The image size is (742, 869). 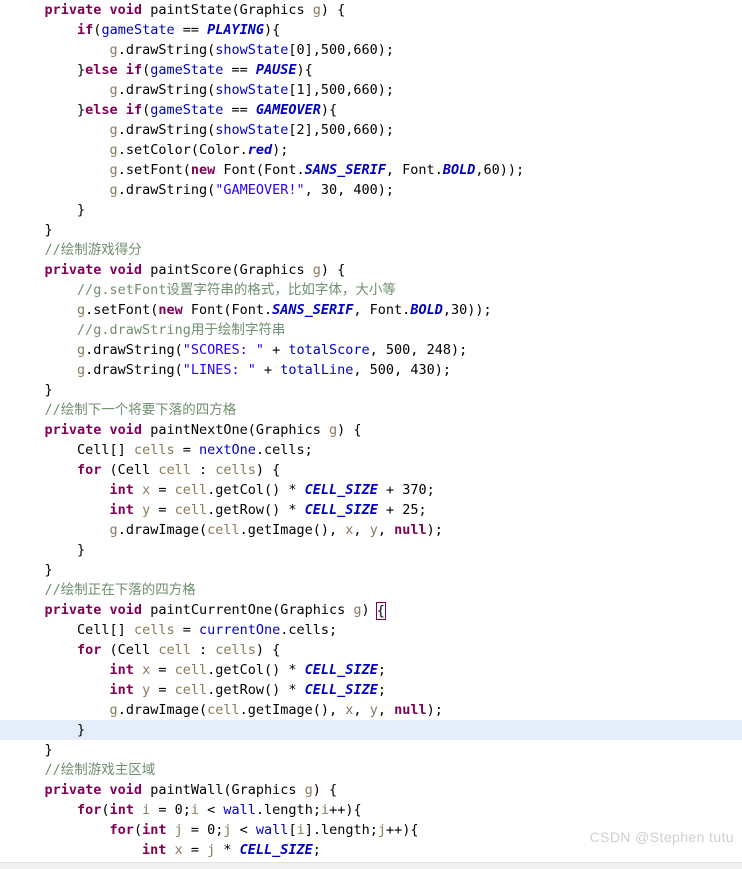 I want to click on token-local: j, so click(x=382, y=830).